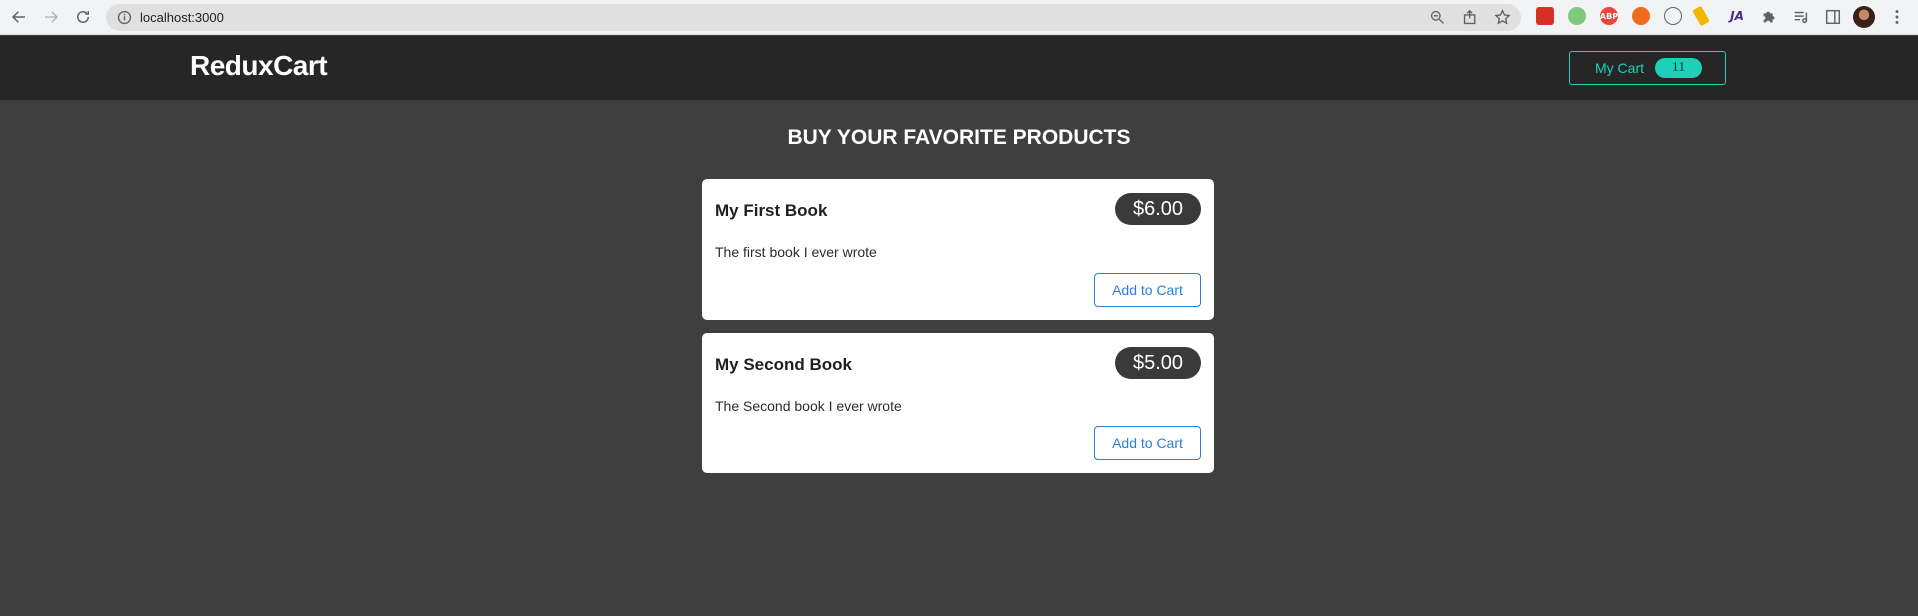 Image resolution: width=1918 pixels, height=616 pixels. Describe the element at coordinates (1577, 16) in the screenshot. I see `extension-green-icon` at that location.